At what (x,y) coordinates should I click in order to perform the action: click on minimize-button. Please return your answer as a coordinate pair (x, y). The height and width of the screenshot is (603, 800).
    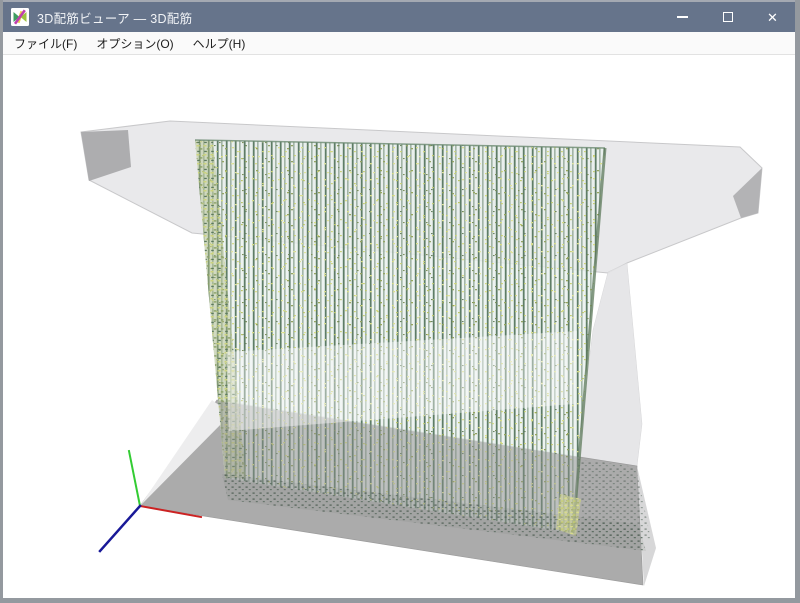
    Looking at the image, I should click on (682, 17).